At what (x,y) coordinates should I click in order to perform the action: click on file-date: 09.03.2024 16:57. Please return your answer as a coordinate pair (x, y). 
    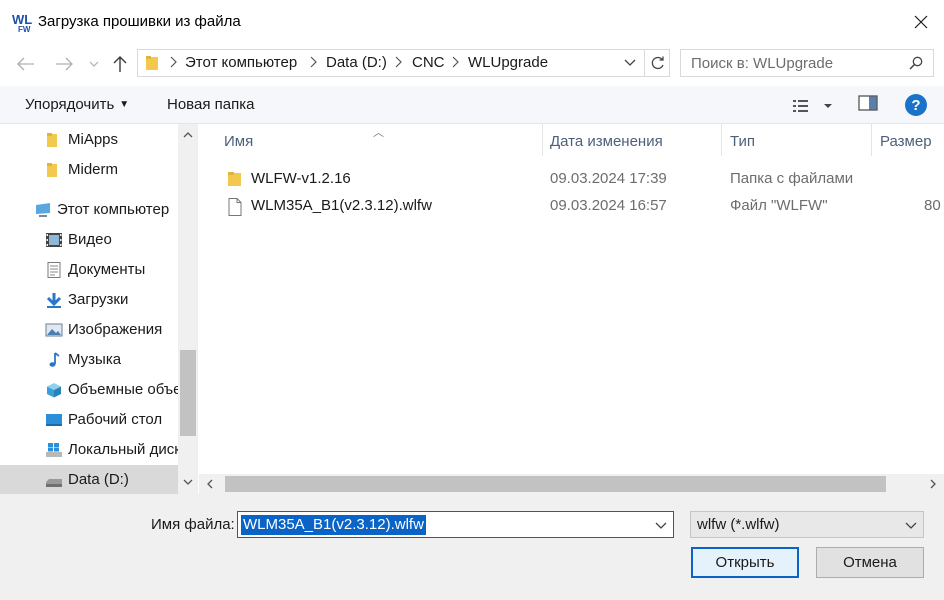
    Looking at the image, I should click on (608, 205).